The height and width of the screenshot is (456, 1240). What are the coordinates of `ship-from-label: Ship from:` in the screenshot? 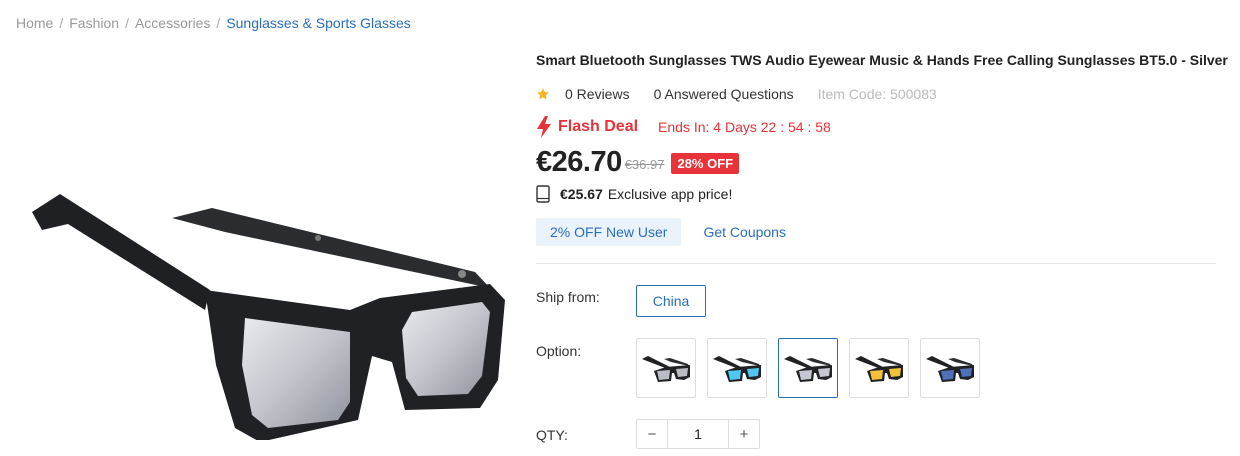 It's located at (568, 297).